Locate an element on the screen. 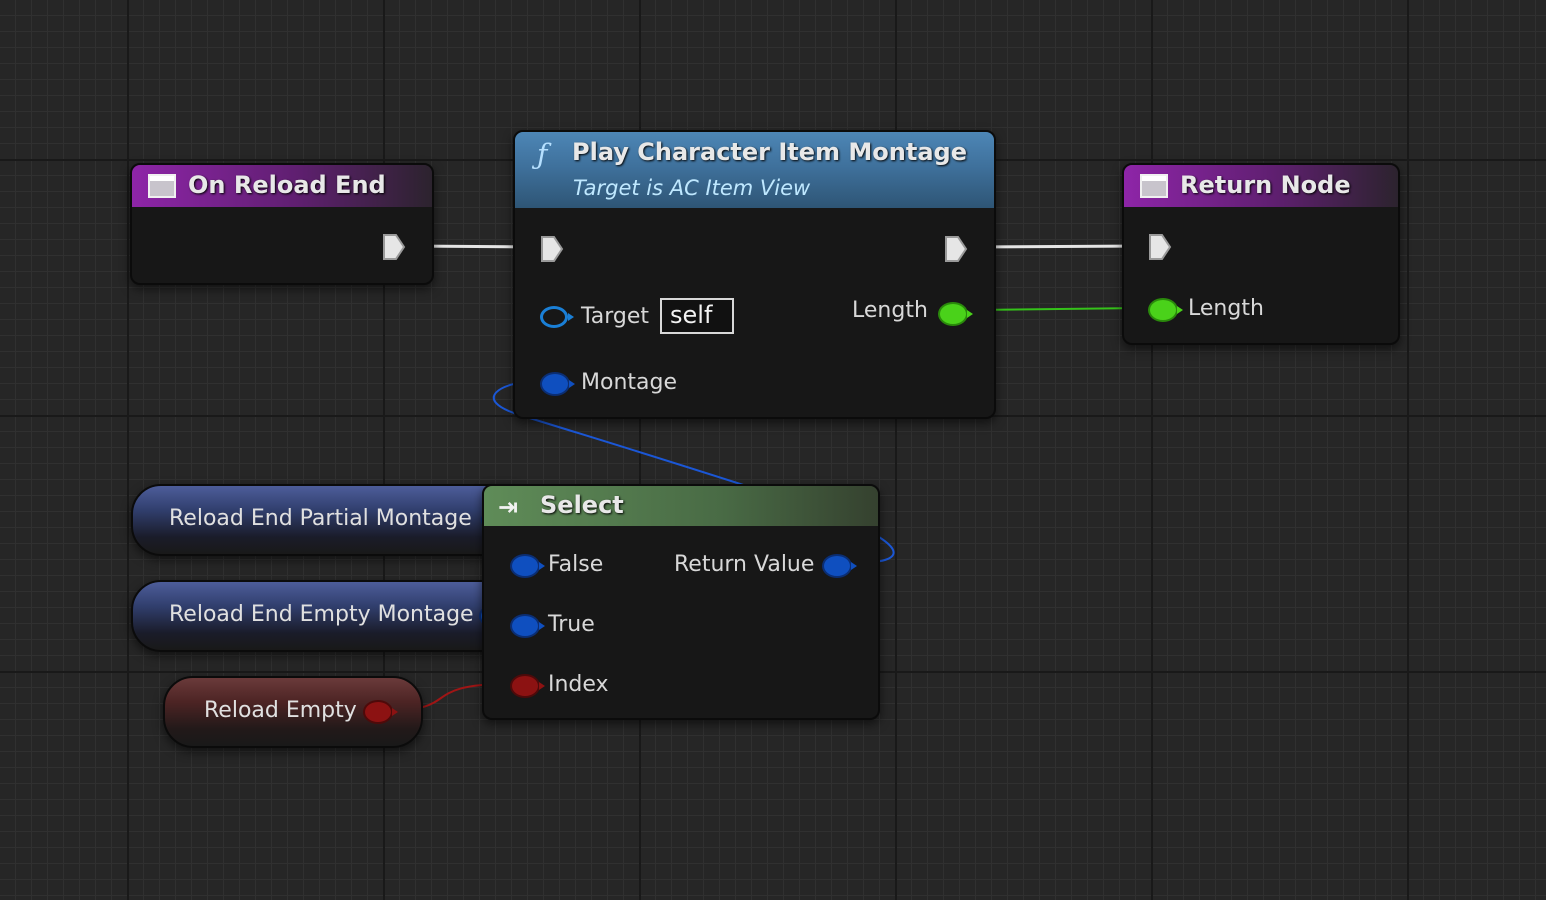  variable-out-pin is located at coordinates (380, 712).